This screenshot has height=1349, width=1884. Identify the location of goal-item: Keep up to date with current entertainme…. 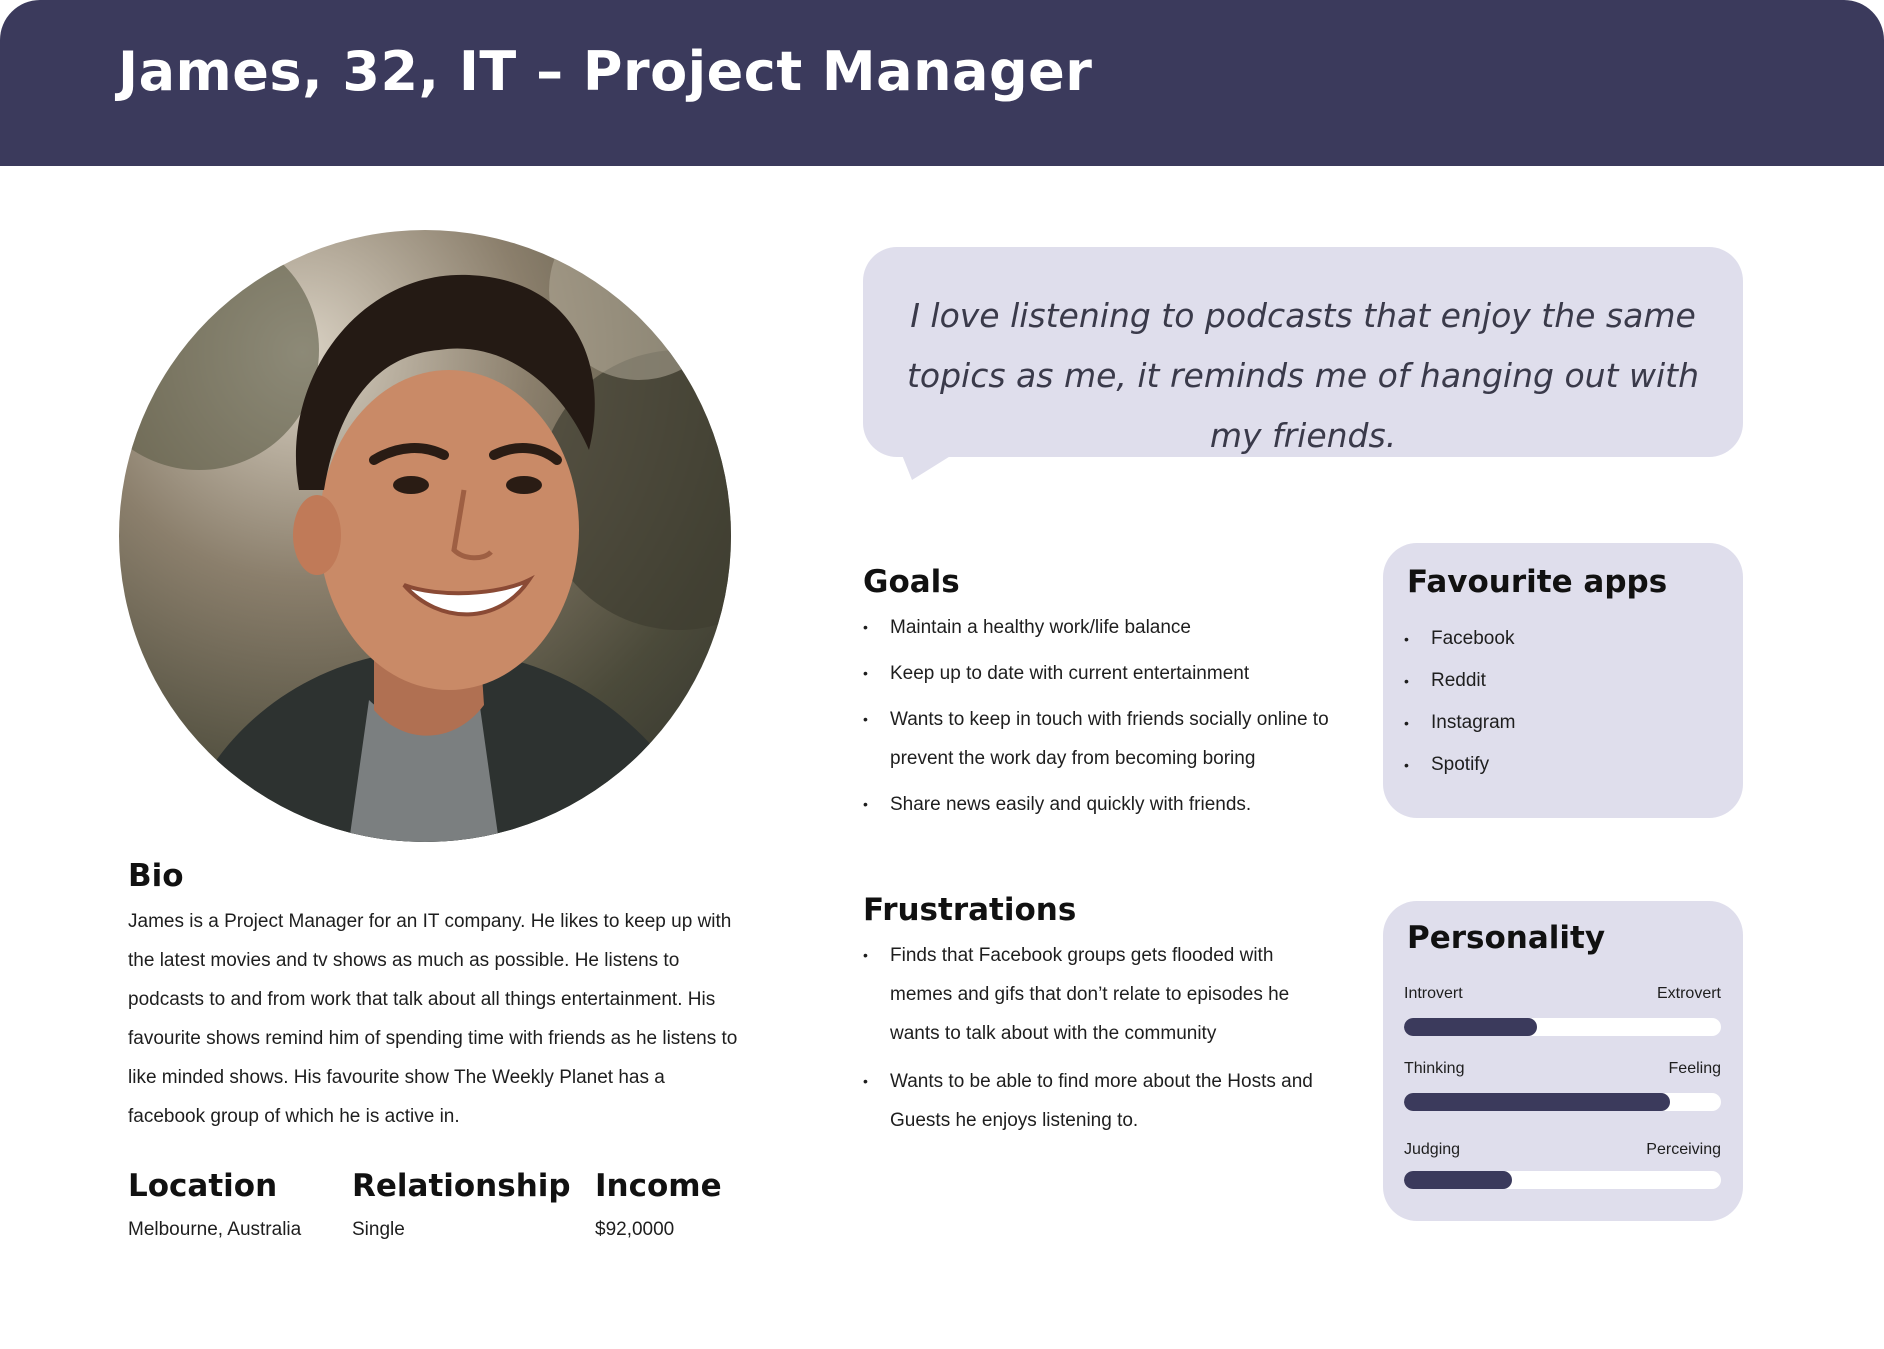
(1103, 673).